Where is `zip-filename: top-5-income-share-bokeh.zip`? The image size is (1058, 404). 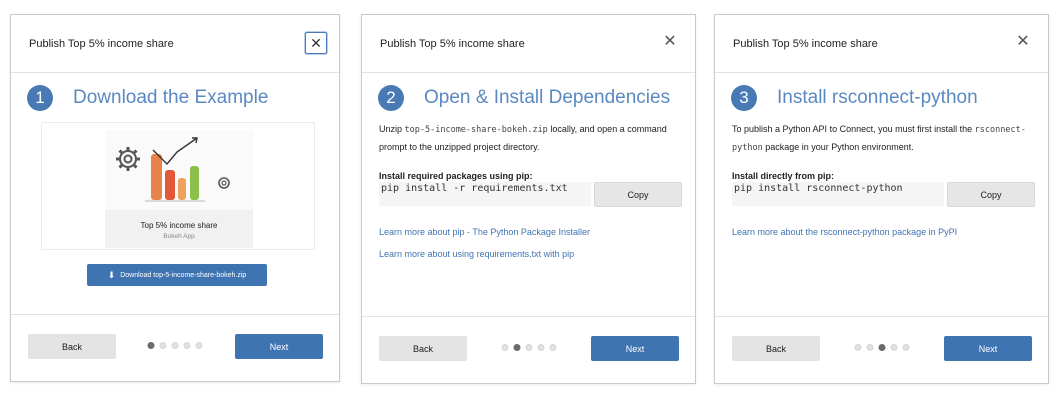
zip-filename: top-5-income-share-bokeh.zip is located at coordinates (476, 130).